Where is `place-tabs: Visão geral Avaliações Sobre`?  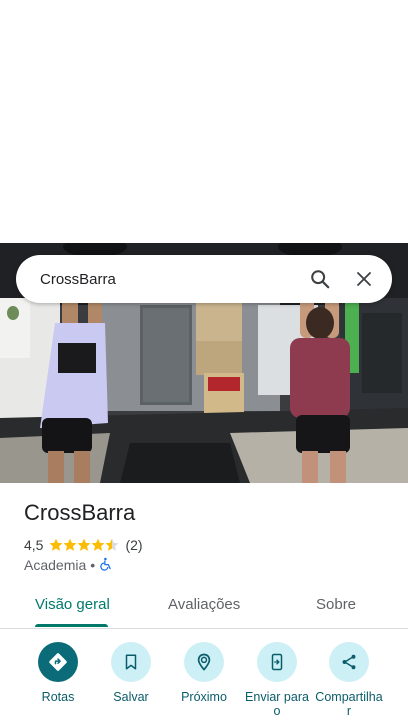 place-tabs: Visão geral Avaliações Sobre is located at coordinates (204, 606).